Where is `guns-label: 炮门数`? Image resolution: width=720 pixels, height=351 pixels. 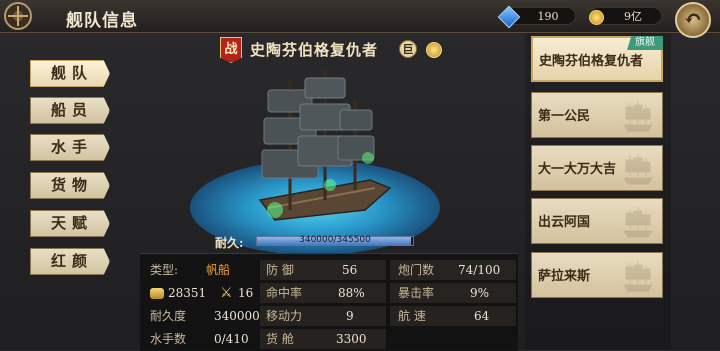 guns-label: 炮门数 is located at coordinates (416, 270).